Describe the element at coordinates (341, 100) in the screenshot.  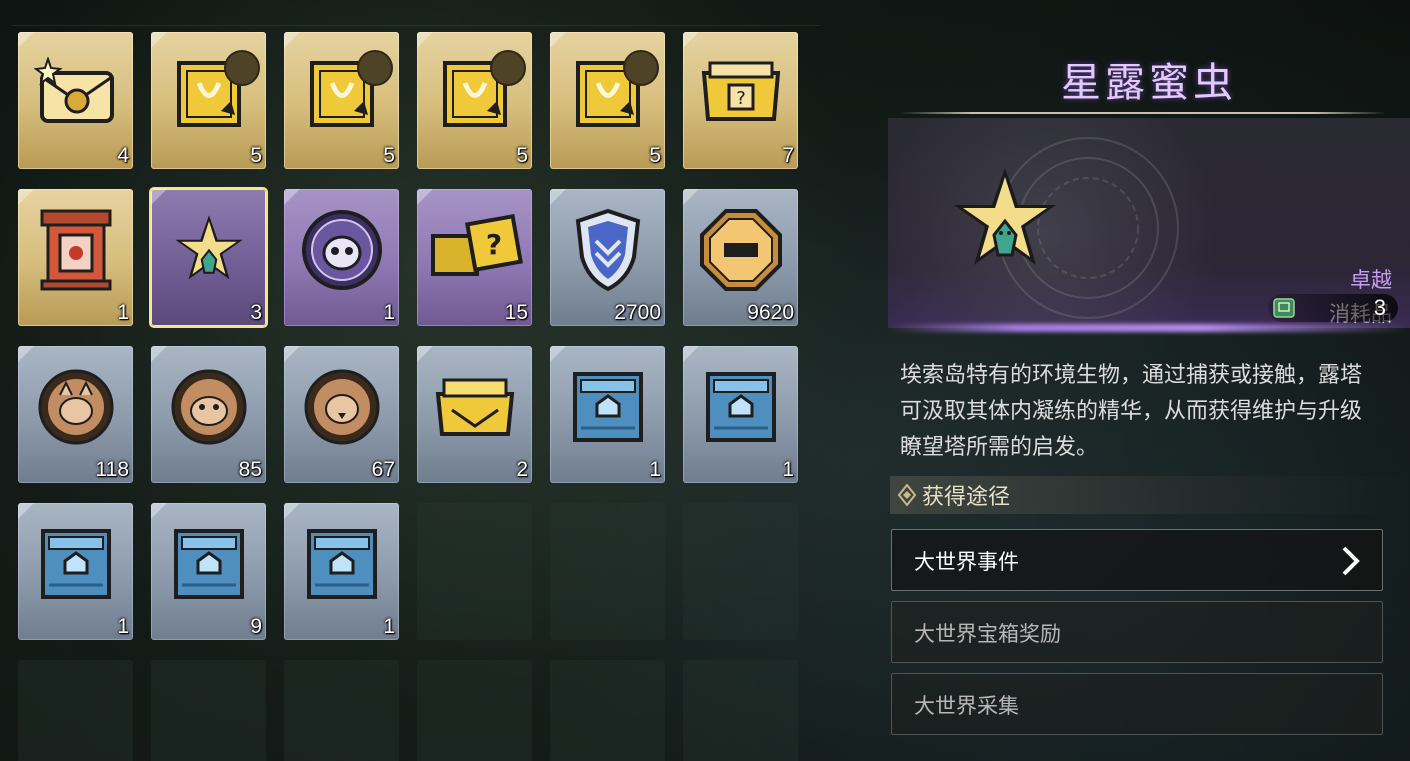
I see `inventory-slot-manual-item-2: 5` at that location.